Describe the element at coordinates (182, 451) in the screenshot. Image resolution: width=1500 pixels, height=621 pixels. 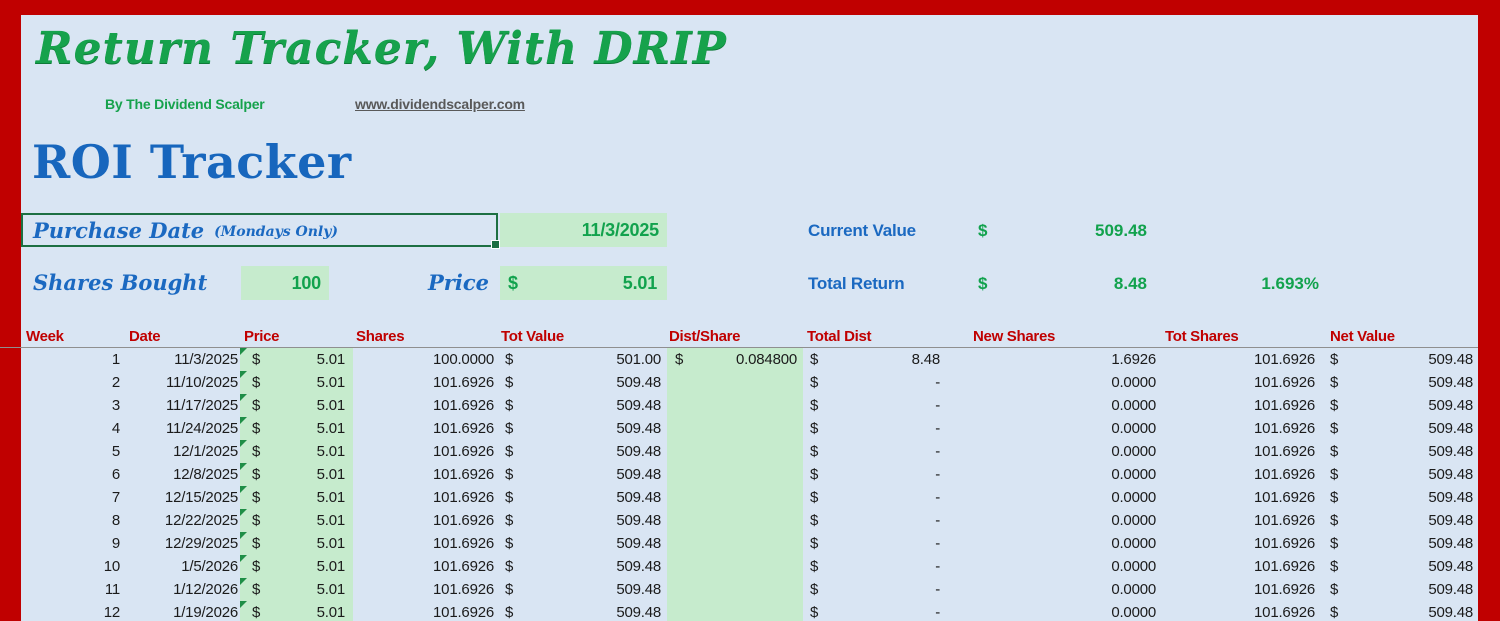
I see `cell-date: 12/1/2025` at that location.